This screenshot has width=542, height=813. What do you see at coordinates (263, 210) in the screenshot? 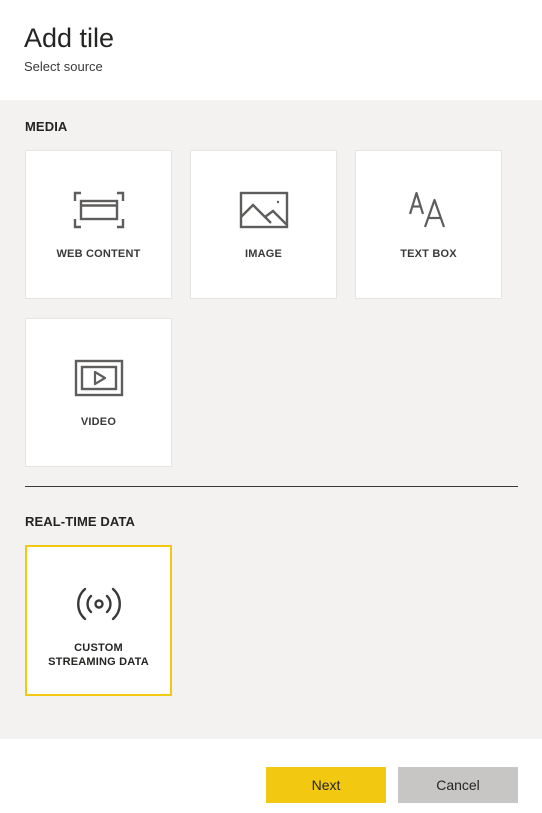
I see `image-icon` at bounding box center [263, 210].